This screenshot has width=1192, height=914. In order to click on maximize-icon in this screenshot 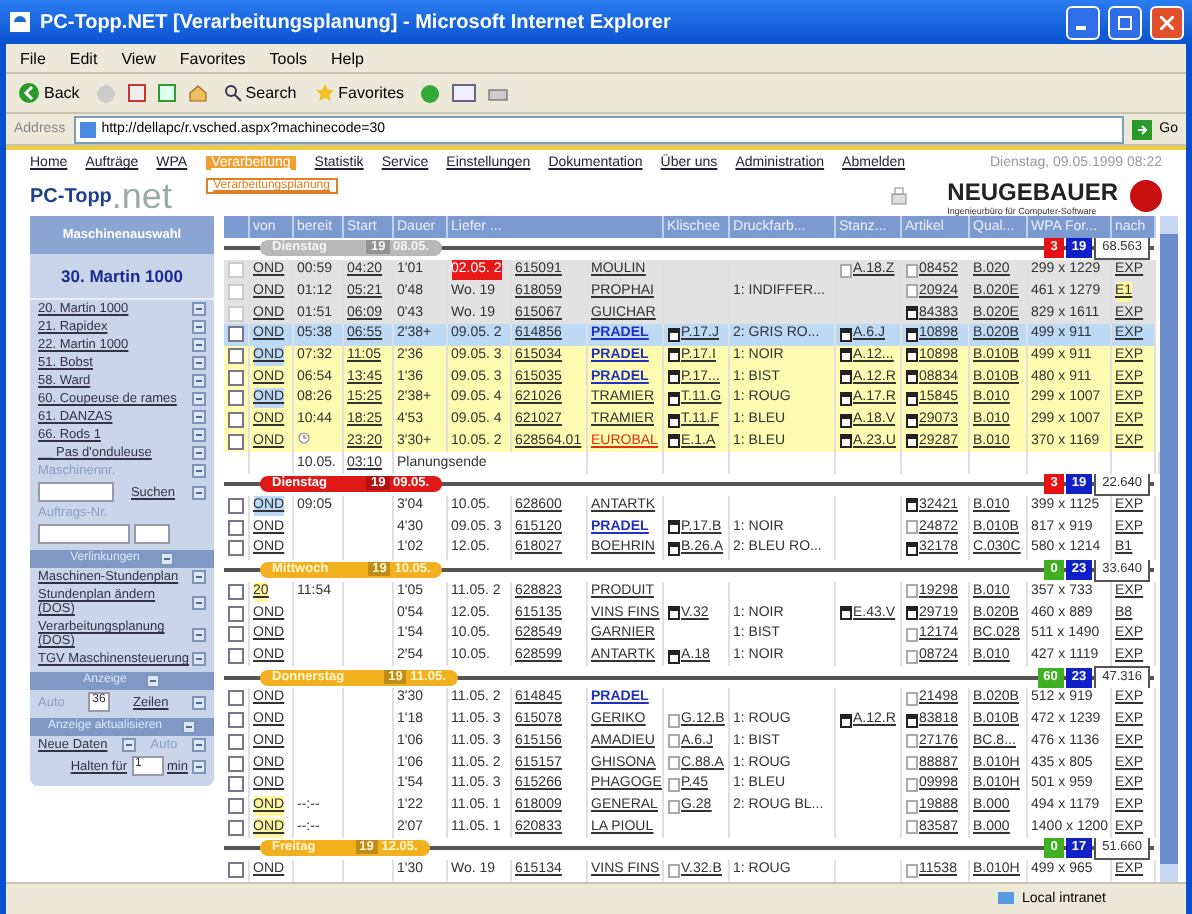, I will do `click(1125, 22)`.